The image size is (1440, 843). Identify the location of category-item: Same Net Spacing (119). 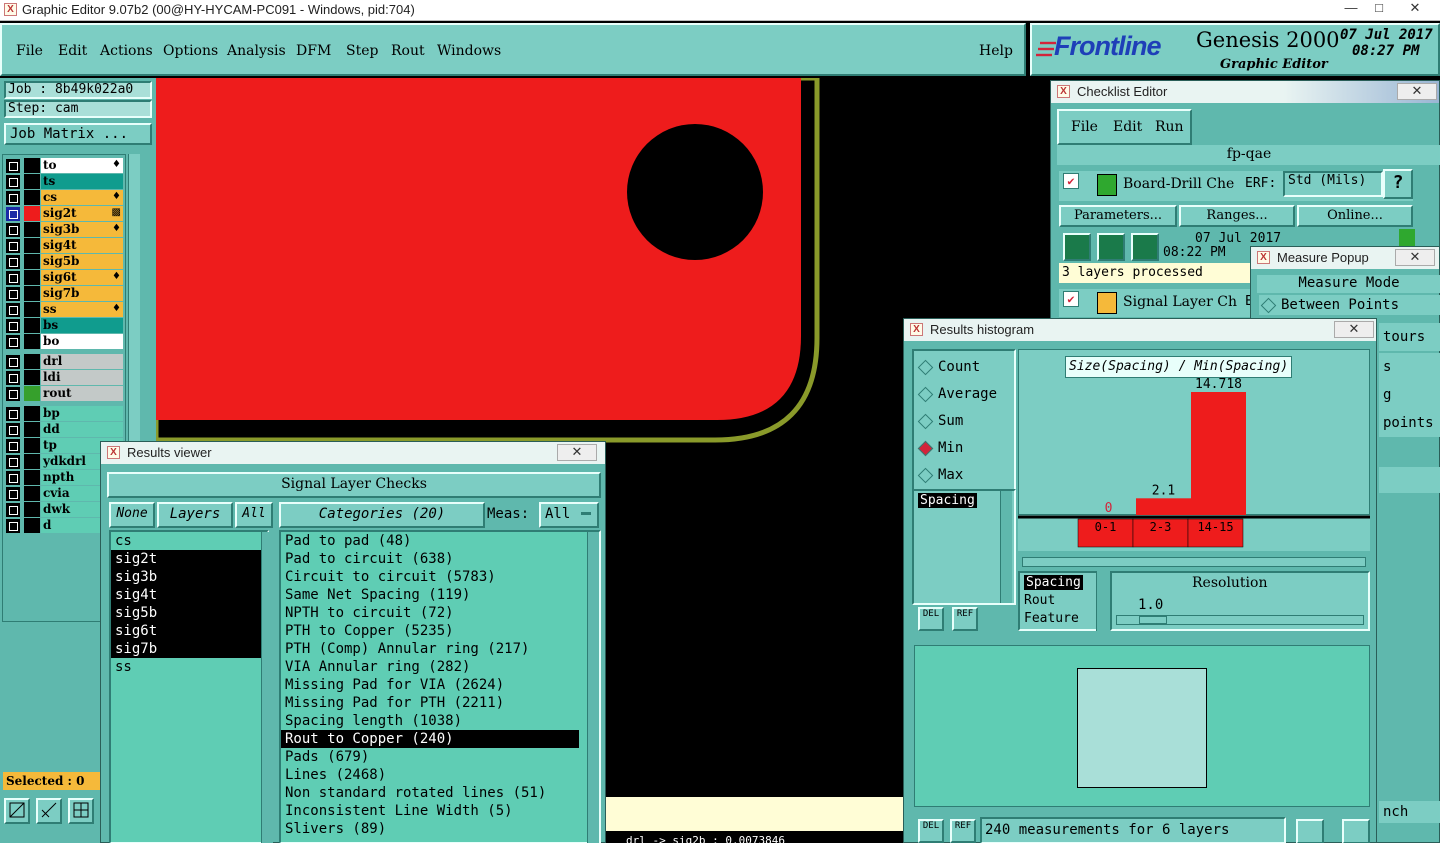
(430, 595).